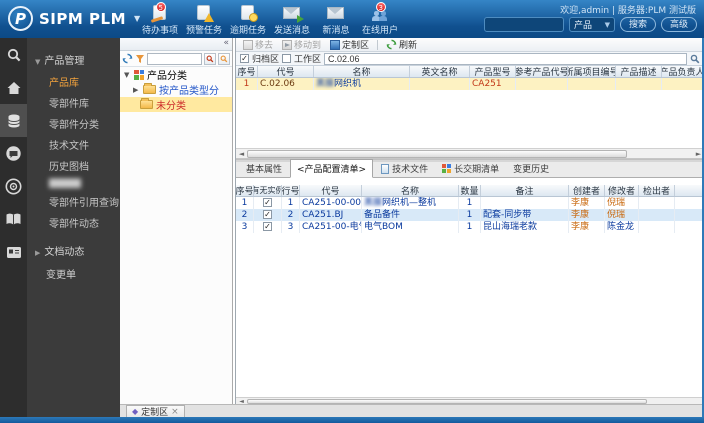 The image size is (704, 423). I want to click on content-toolbar: 移去 移动到 定制区 刷新, so click(470, 45).